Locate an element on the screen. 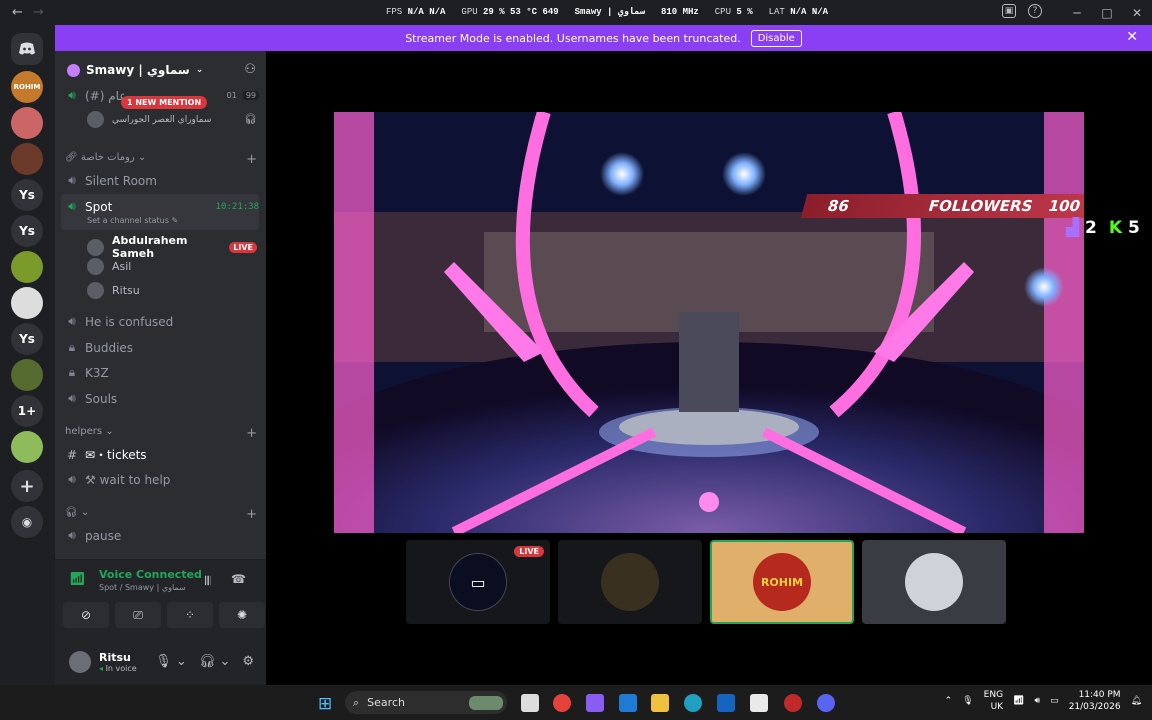 The height and width of the screenshot is (720, 1152). followers-count: 86 is located at coordinates (838, 206).